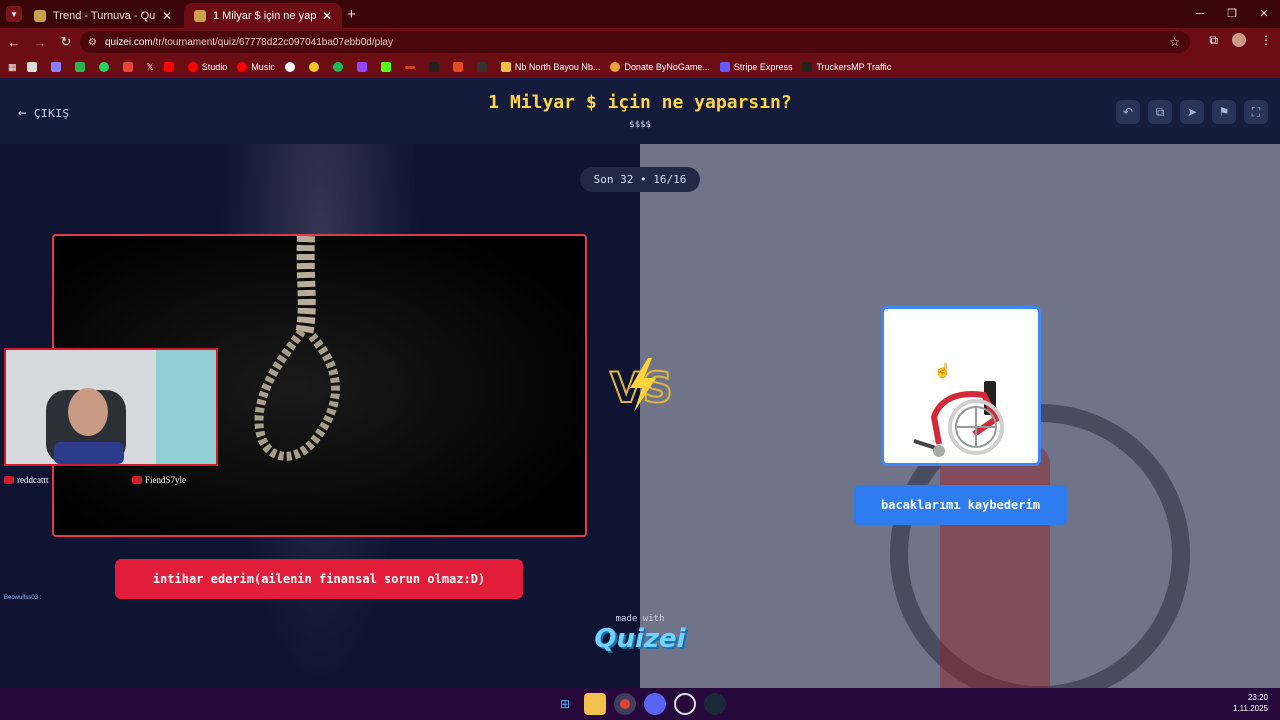 The image size is (1280, 720). What do you see at coordinates (33, 480) in the screenshot?
I see `username-text: reddcattt` at bounding box center [33, 480].